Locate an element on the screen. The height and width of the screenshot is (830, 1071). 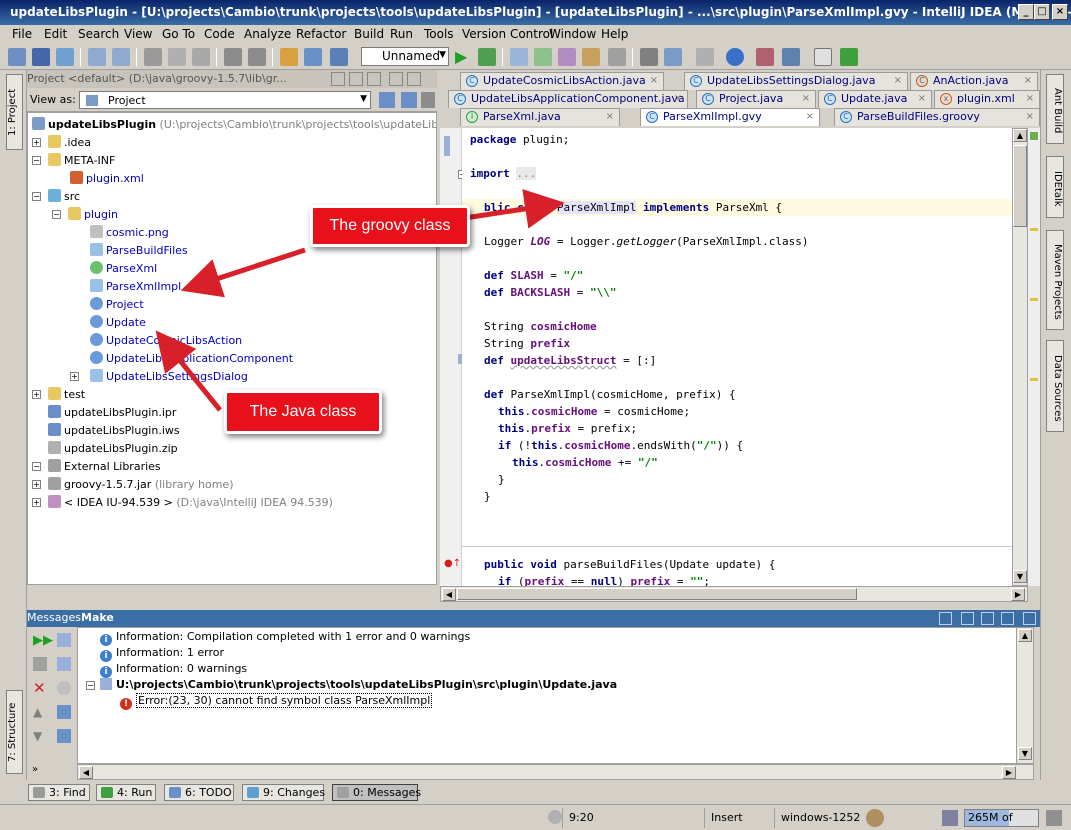
callout-groovy-class: The groovy class is located at coordinates (390, 226).